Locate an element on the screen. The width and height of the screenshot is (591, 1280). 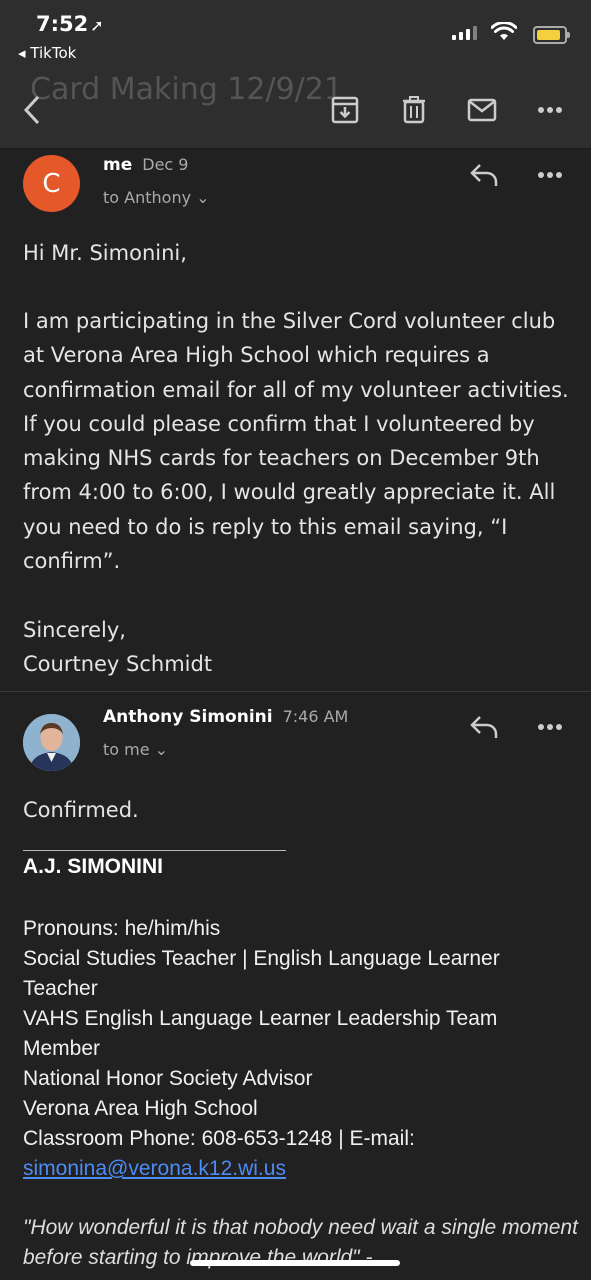
signature-pronouns: Pronouns: he/him/his is located at coordinates (122, 928).